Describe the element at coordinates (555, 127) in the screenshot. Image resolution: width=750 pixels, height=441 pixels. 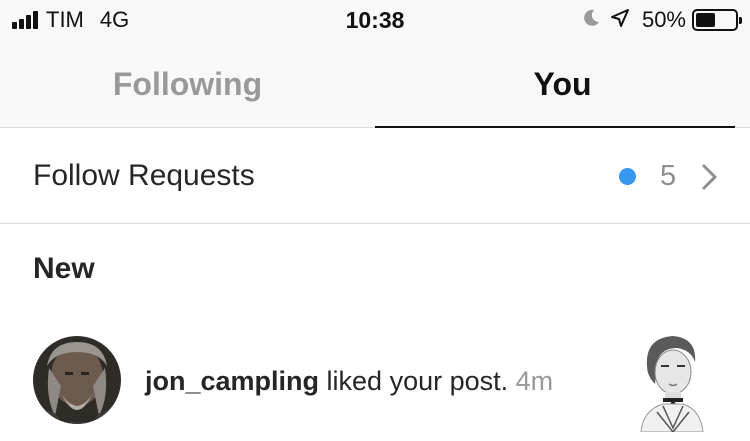
I see `active-tab-indicator` at that location.